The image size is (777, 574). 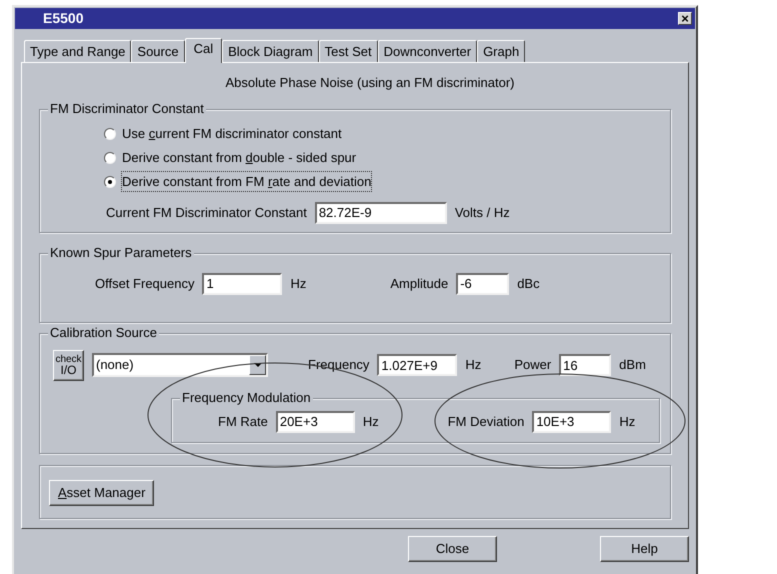 I want to click on unit-label: dBc, so click(x=528, y=283).